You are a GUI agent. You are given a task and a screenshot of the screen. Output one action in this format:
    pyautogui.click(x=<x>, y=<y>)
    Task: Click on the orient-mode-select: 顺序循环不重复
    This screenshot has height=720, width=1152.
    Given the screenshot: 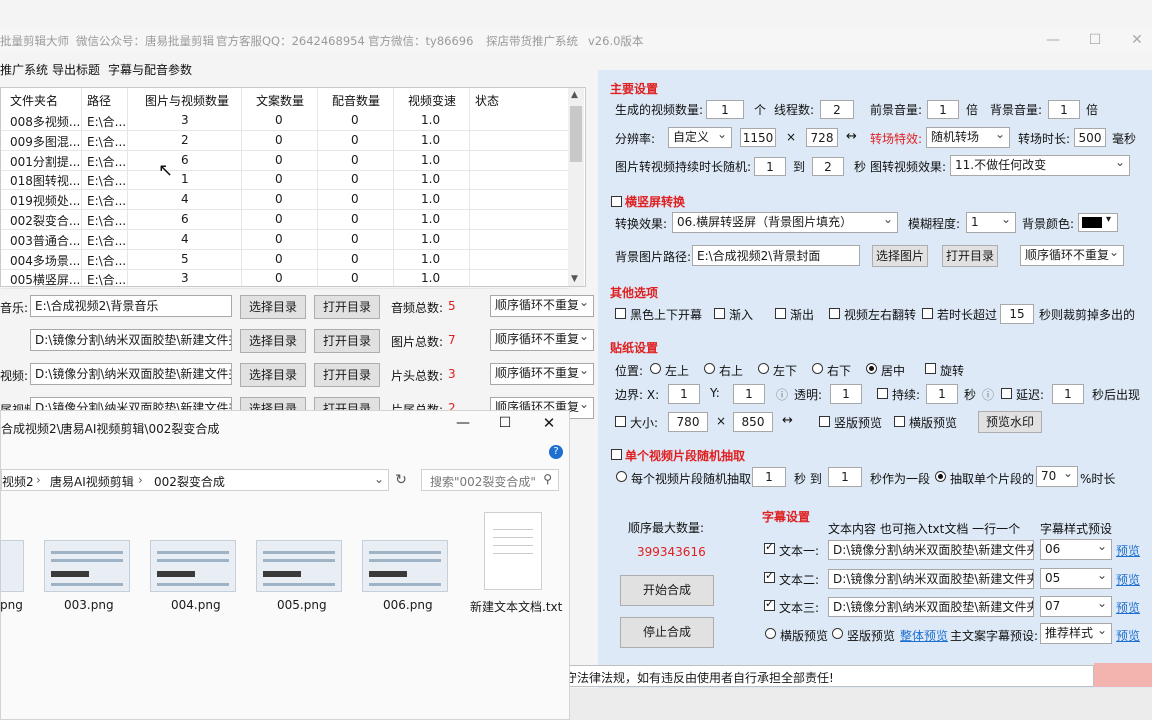 What is the action you would take?
    pyautogui.click(x=1072, y=255)
    